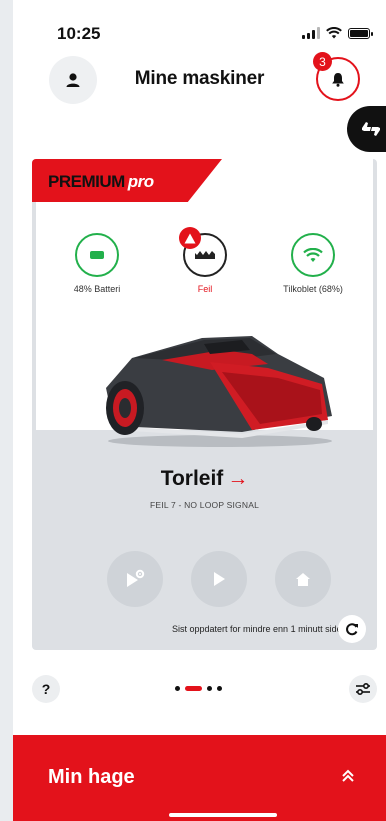  What do you see at coordinates (192, 478) in the screenshot?
I see `mower-name: Torleif` at bounding box center [192, 478].